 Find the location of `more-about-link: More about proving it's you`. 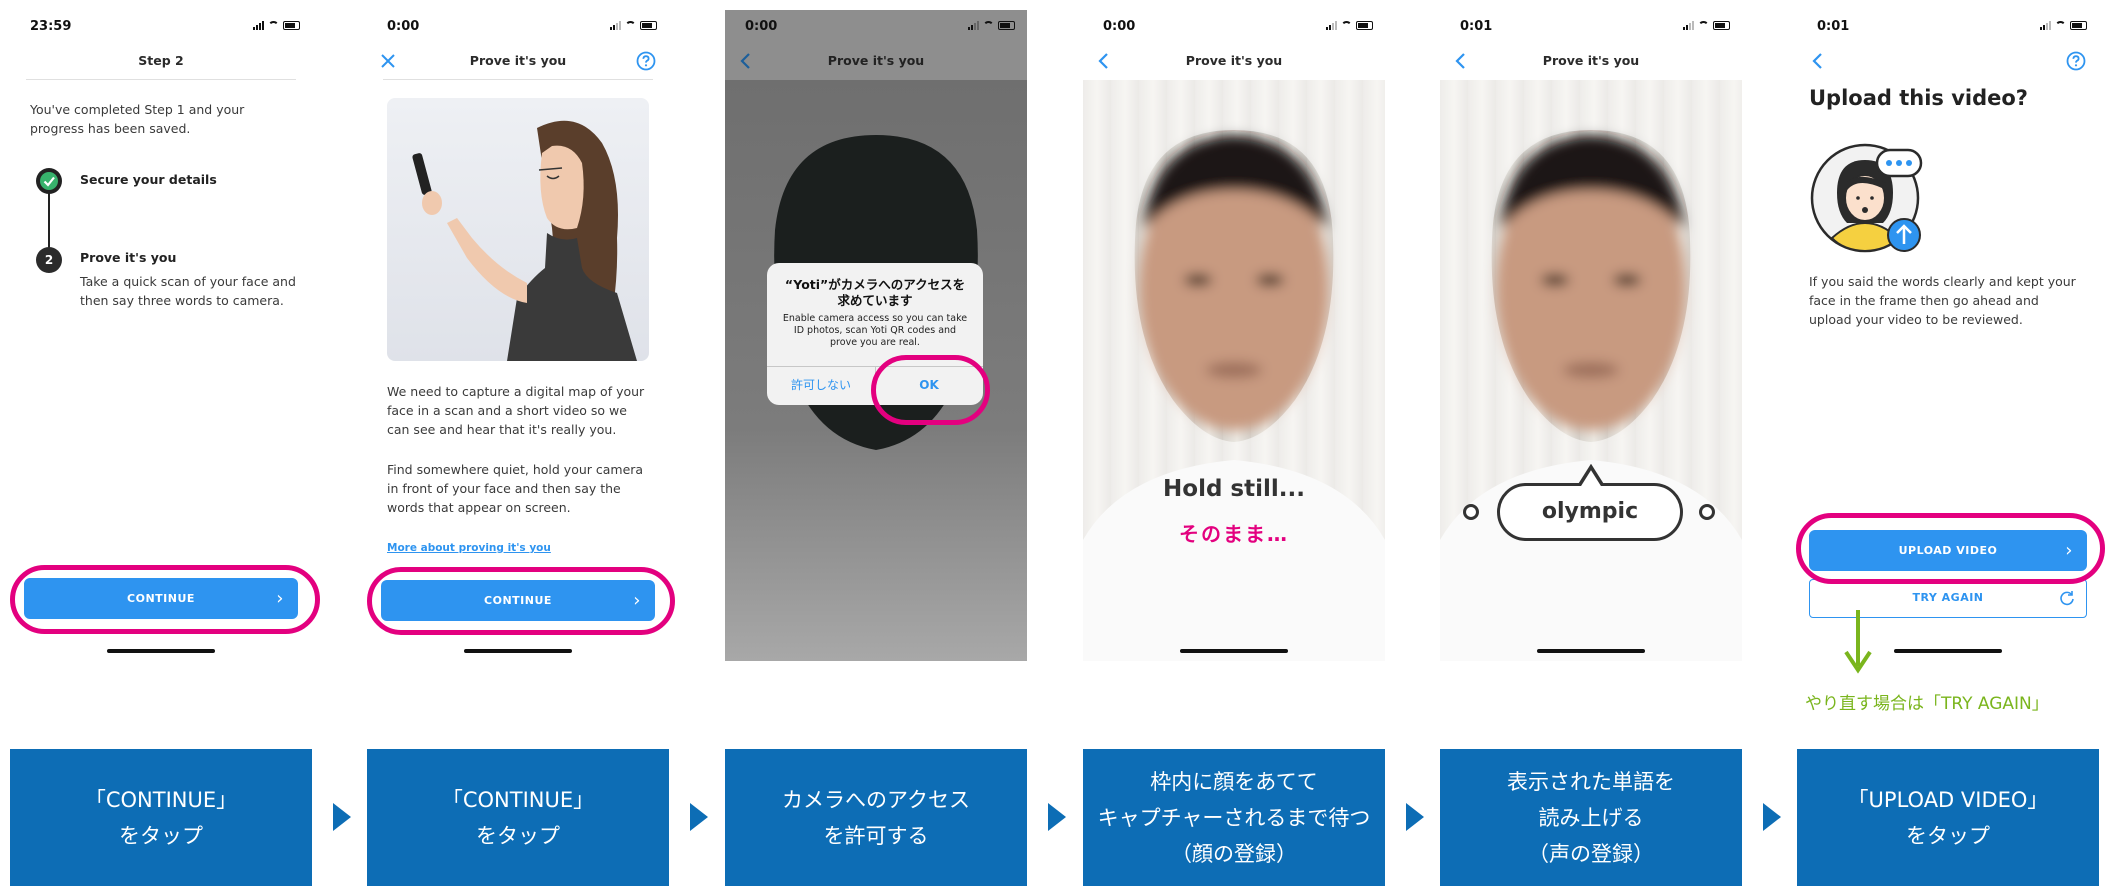

more-about-link: More about proving it's you is located at coordinates (469, 548).